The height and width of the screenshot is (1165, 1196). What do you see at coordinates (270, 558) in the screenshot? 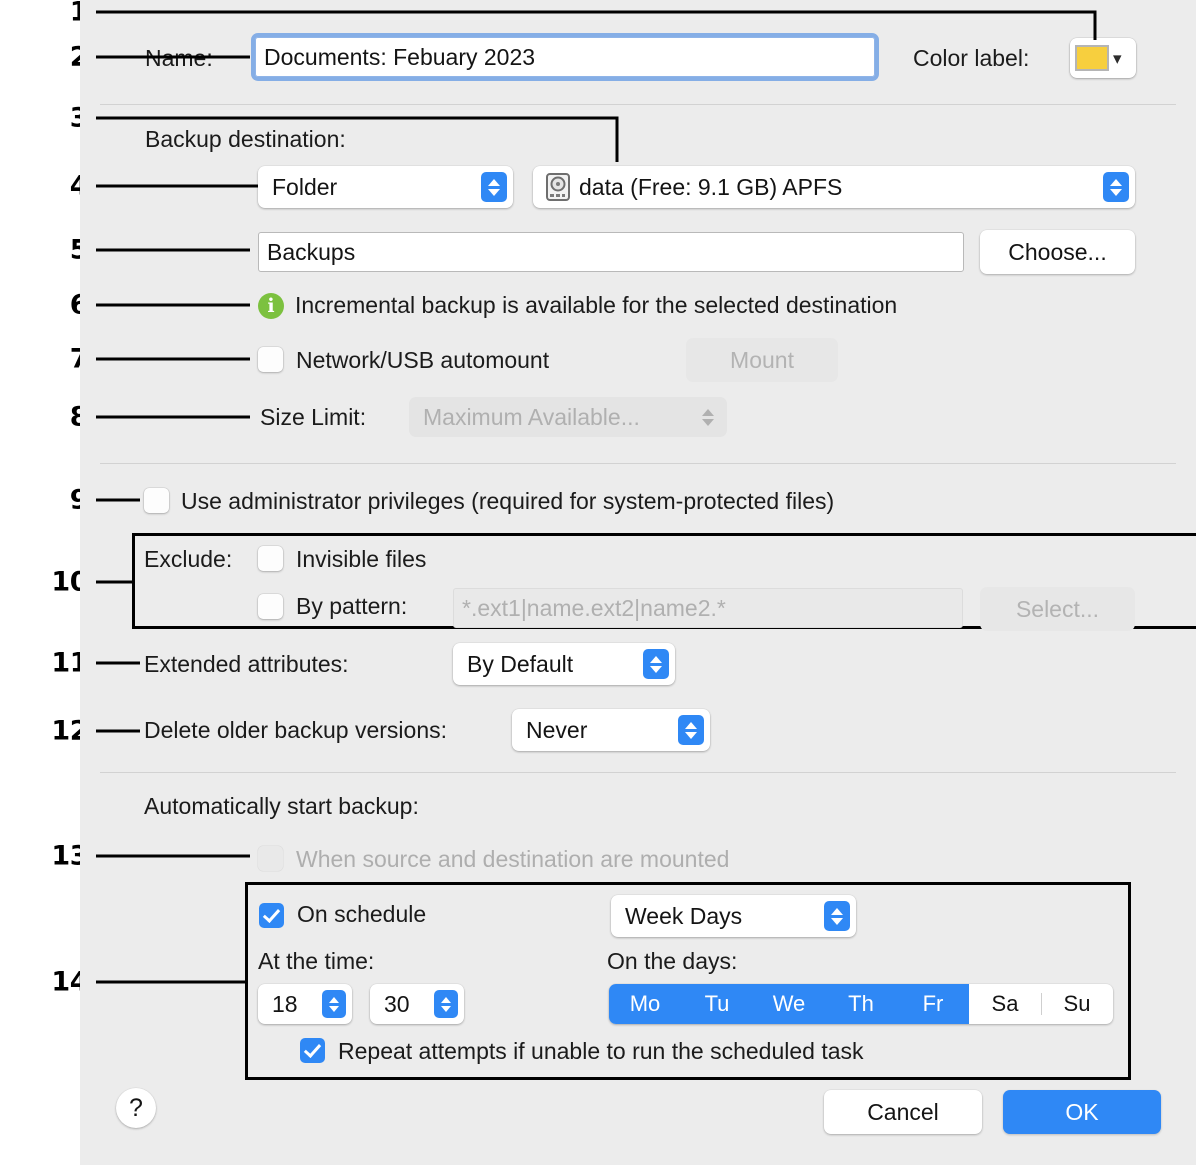
I see `exclude-invisible-checkbox` at bounding box center [270, 558].